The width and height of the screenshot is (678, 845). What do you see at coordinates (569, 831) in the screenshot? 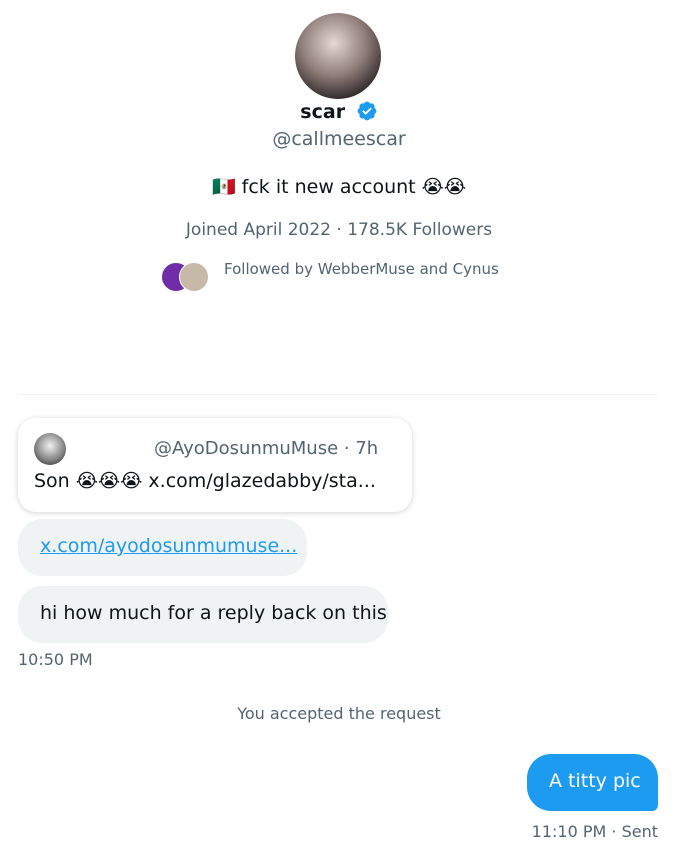
I see `outgoing-timestamp: 11:10 PM` at bounding box center [569, 831].